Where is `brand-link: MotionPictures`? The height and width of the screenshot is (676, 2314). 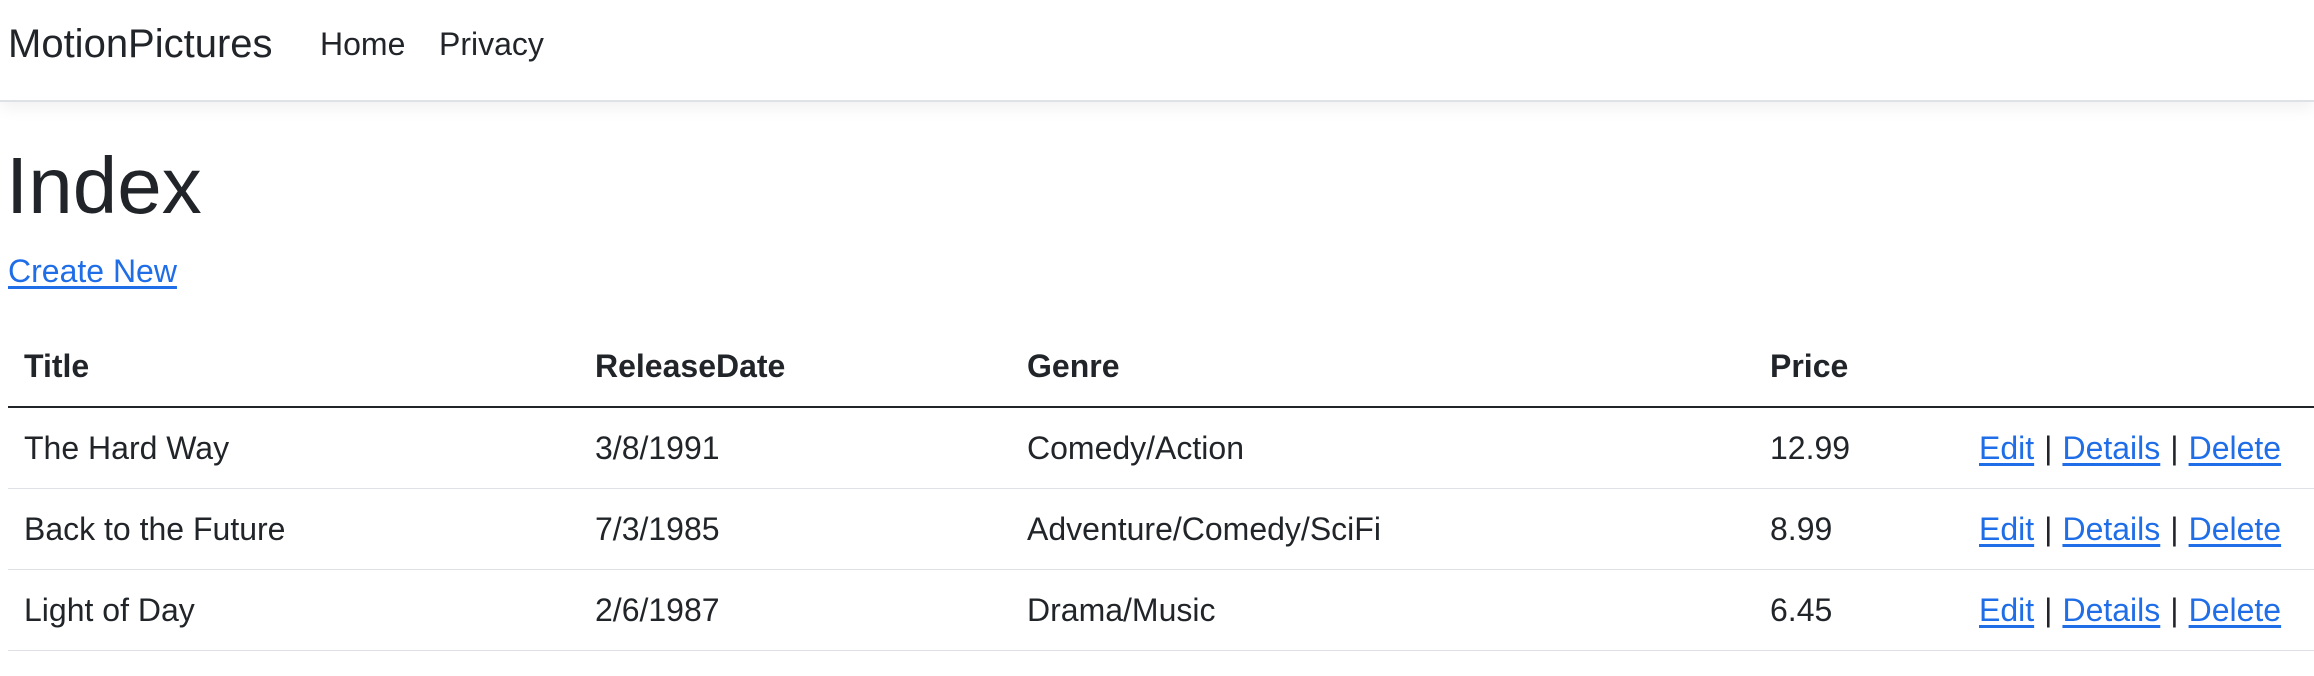
brand-link: MotionPictures is located at coordinates (140, 44).